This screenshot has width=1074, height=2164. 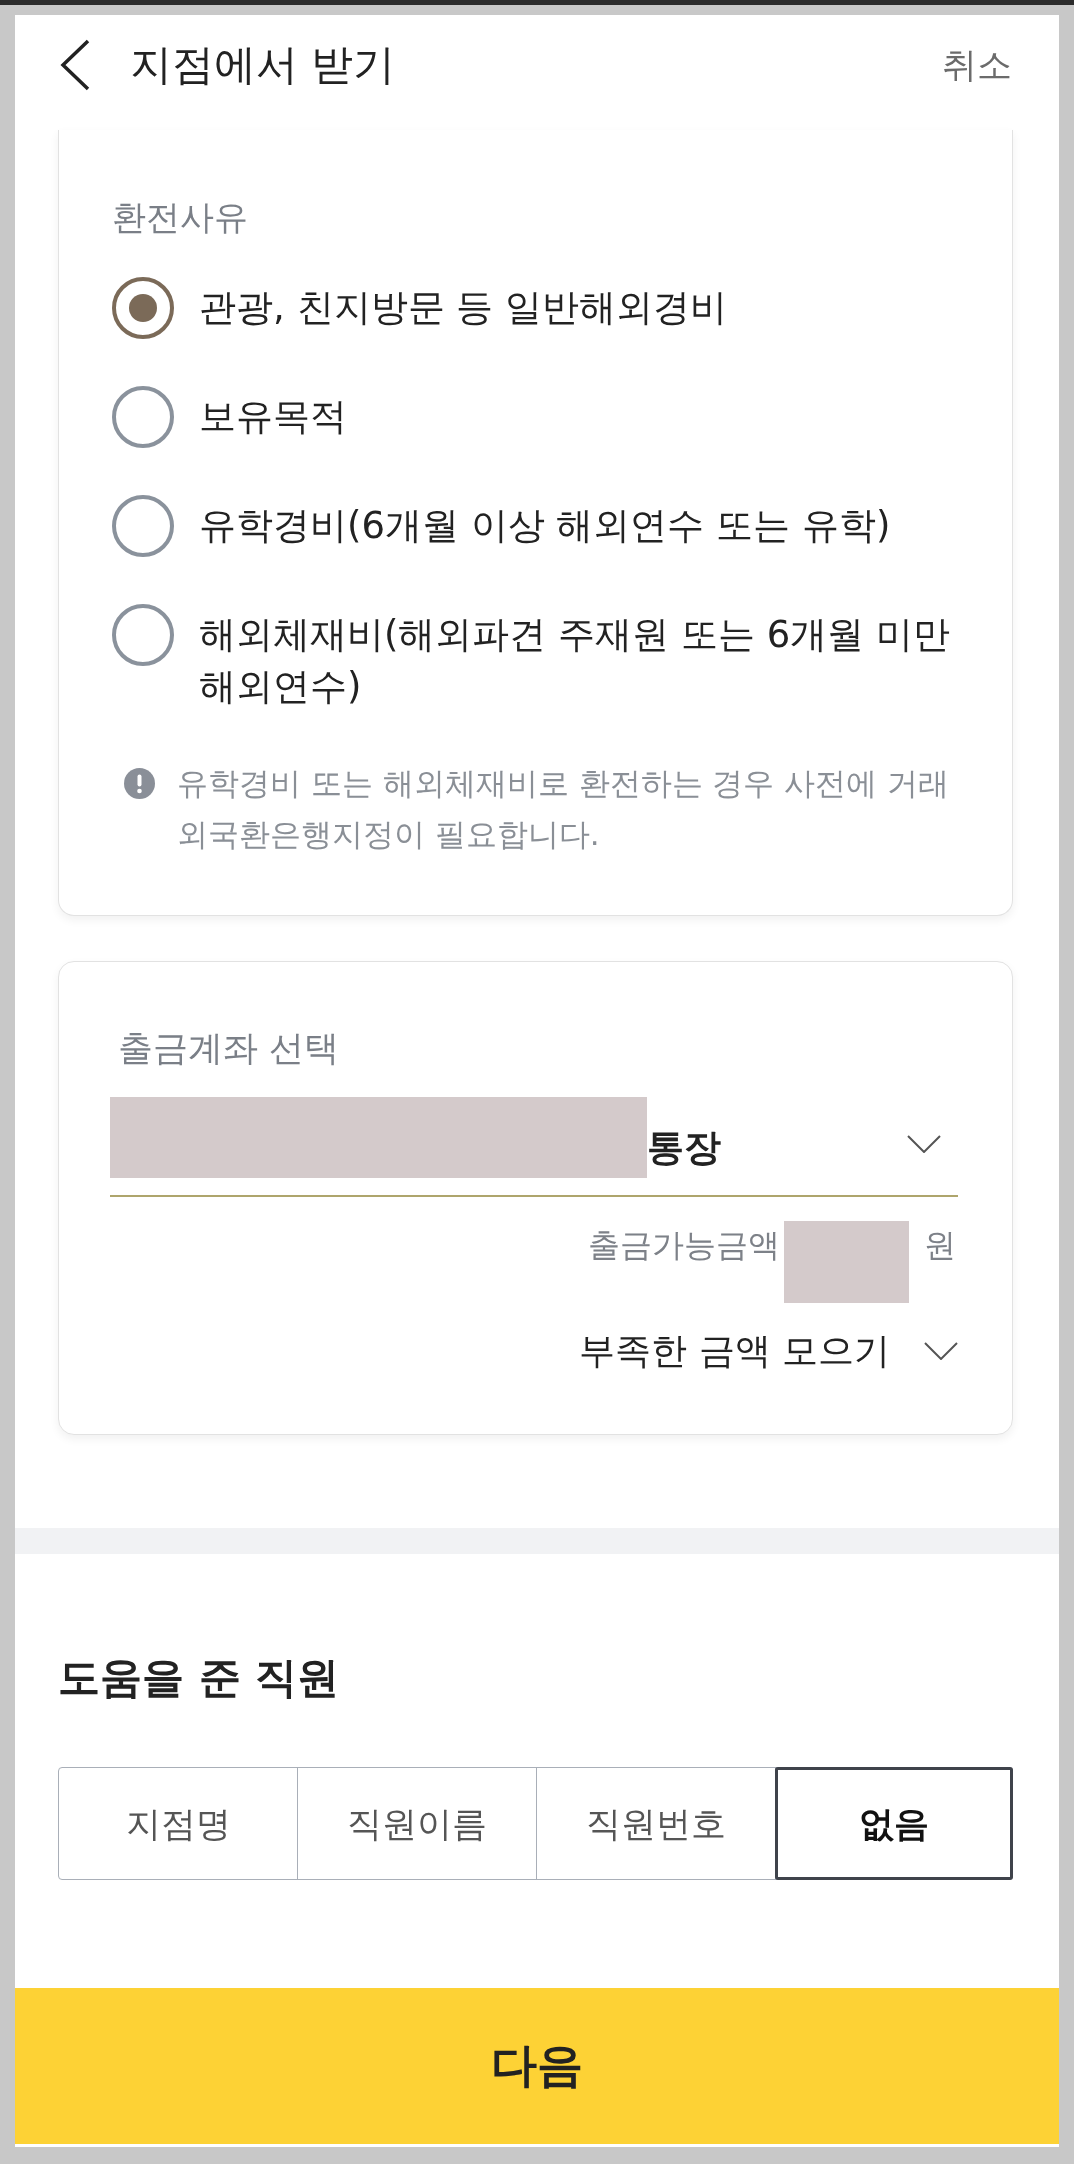 What do you see at coordinates (263, 65) in the screenshot?
I see `page-title: 지점에서 받기` at bounding box center [263, 65].